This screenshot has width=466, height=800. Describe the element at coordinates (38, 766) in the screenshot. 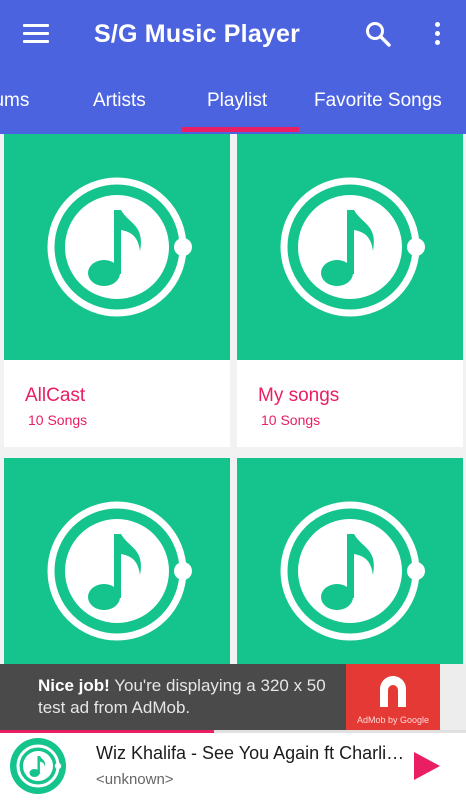

I see `album-art-icon` at that location.